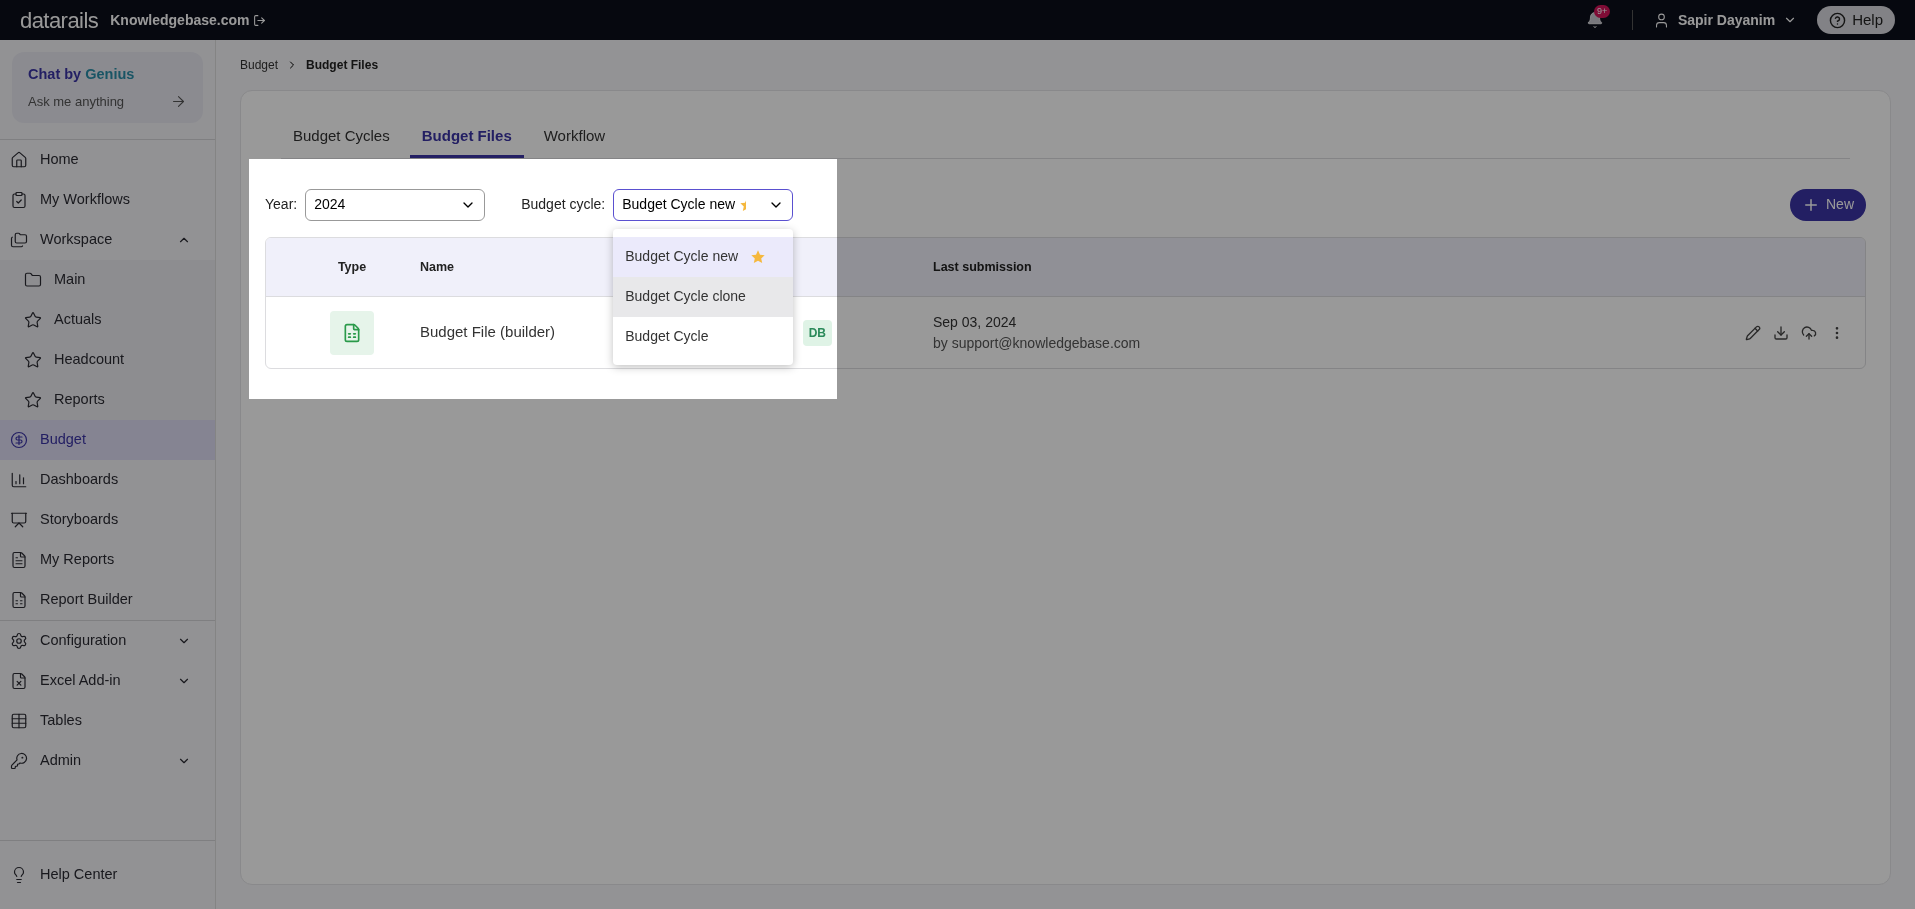 This screenshot has height=909, width=1915. What do you see at coordinates (107, 360) in the screenshot?
I see `sidebar-item: Headcount` at bounding box center [107, 360].